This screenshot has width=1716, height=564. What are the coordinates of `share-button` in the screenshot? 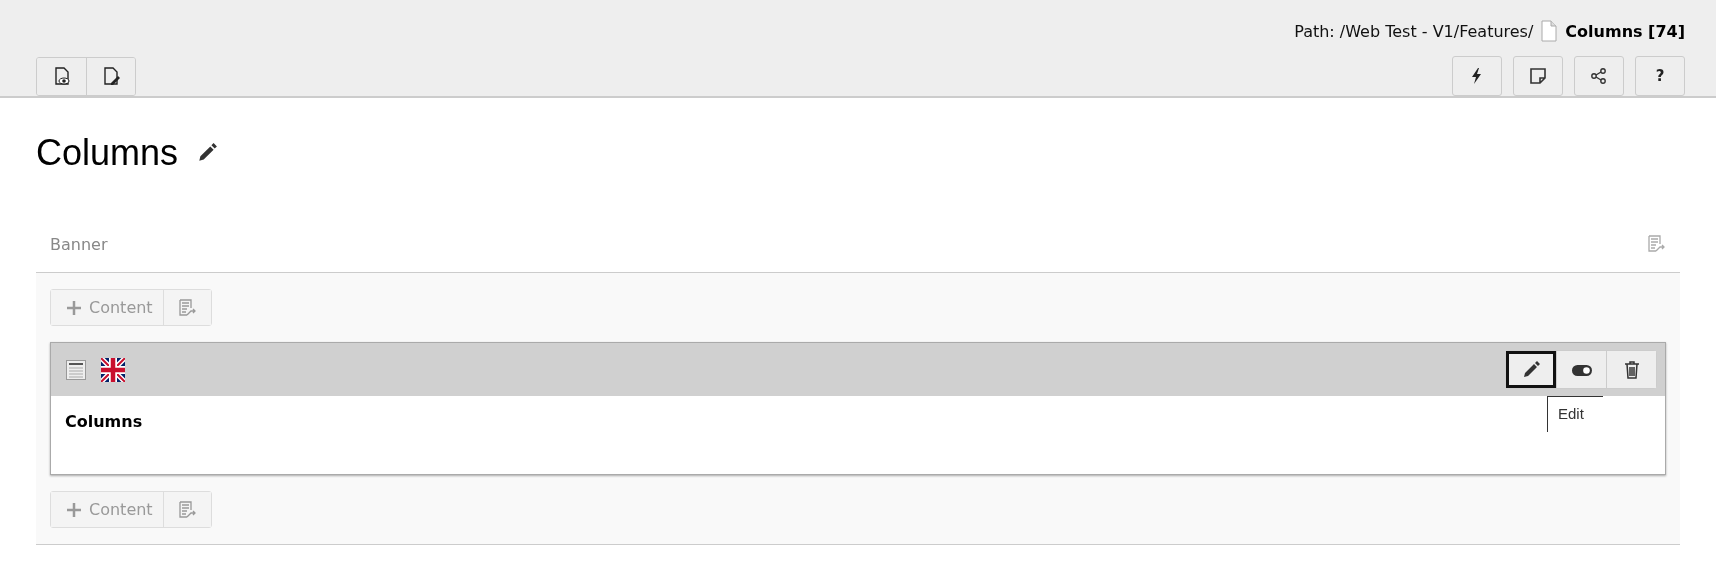 It's located at (1599, 76).